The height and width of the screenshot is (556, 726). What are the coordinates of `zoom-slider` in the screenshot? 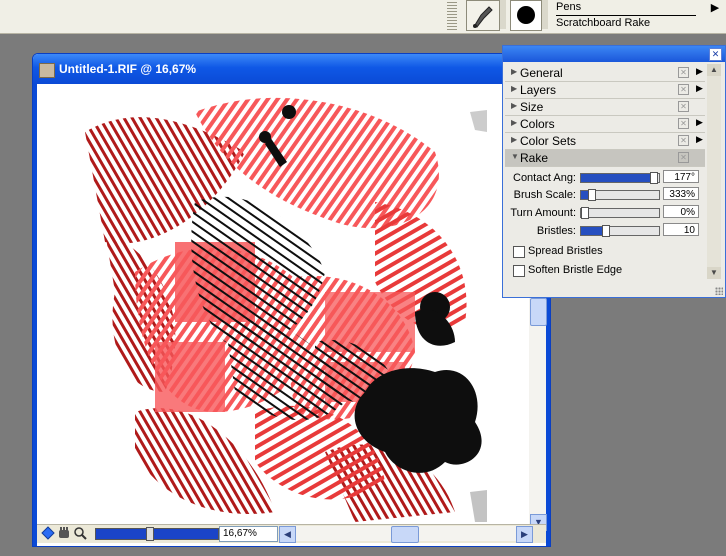 It's located at (157, 534).